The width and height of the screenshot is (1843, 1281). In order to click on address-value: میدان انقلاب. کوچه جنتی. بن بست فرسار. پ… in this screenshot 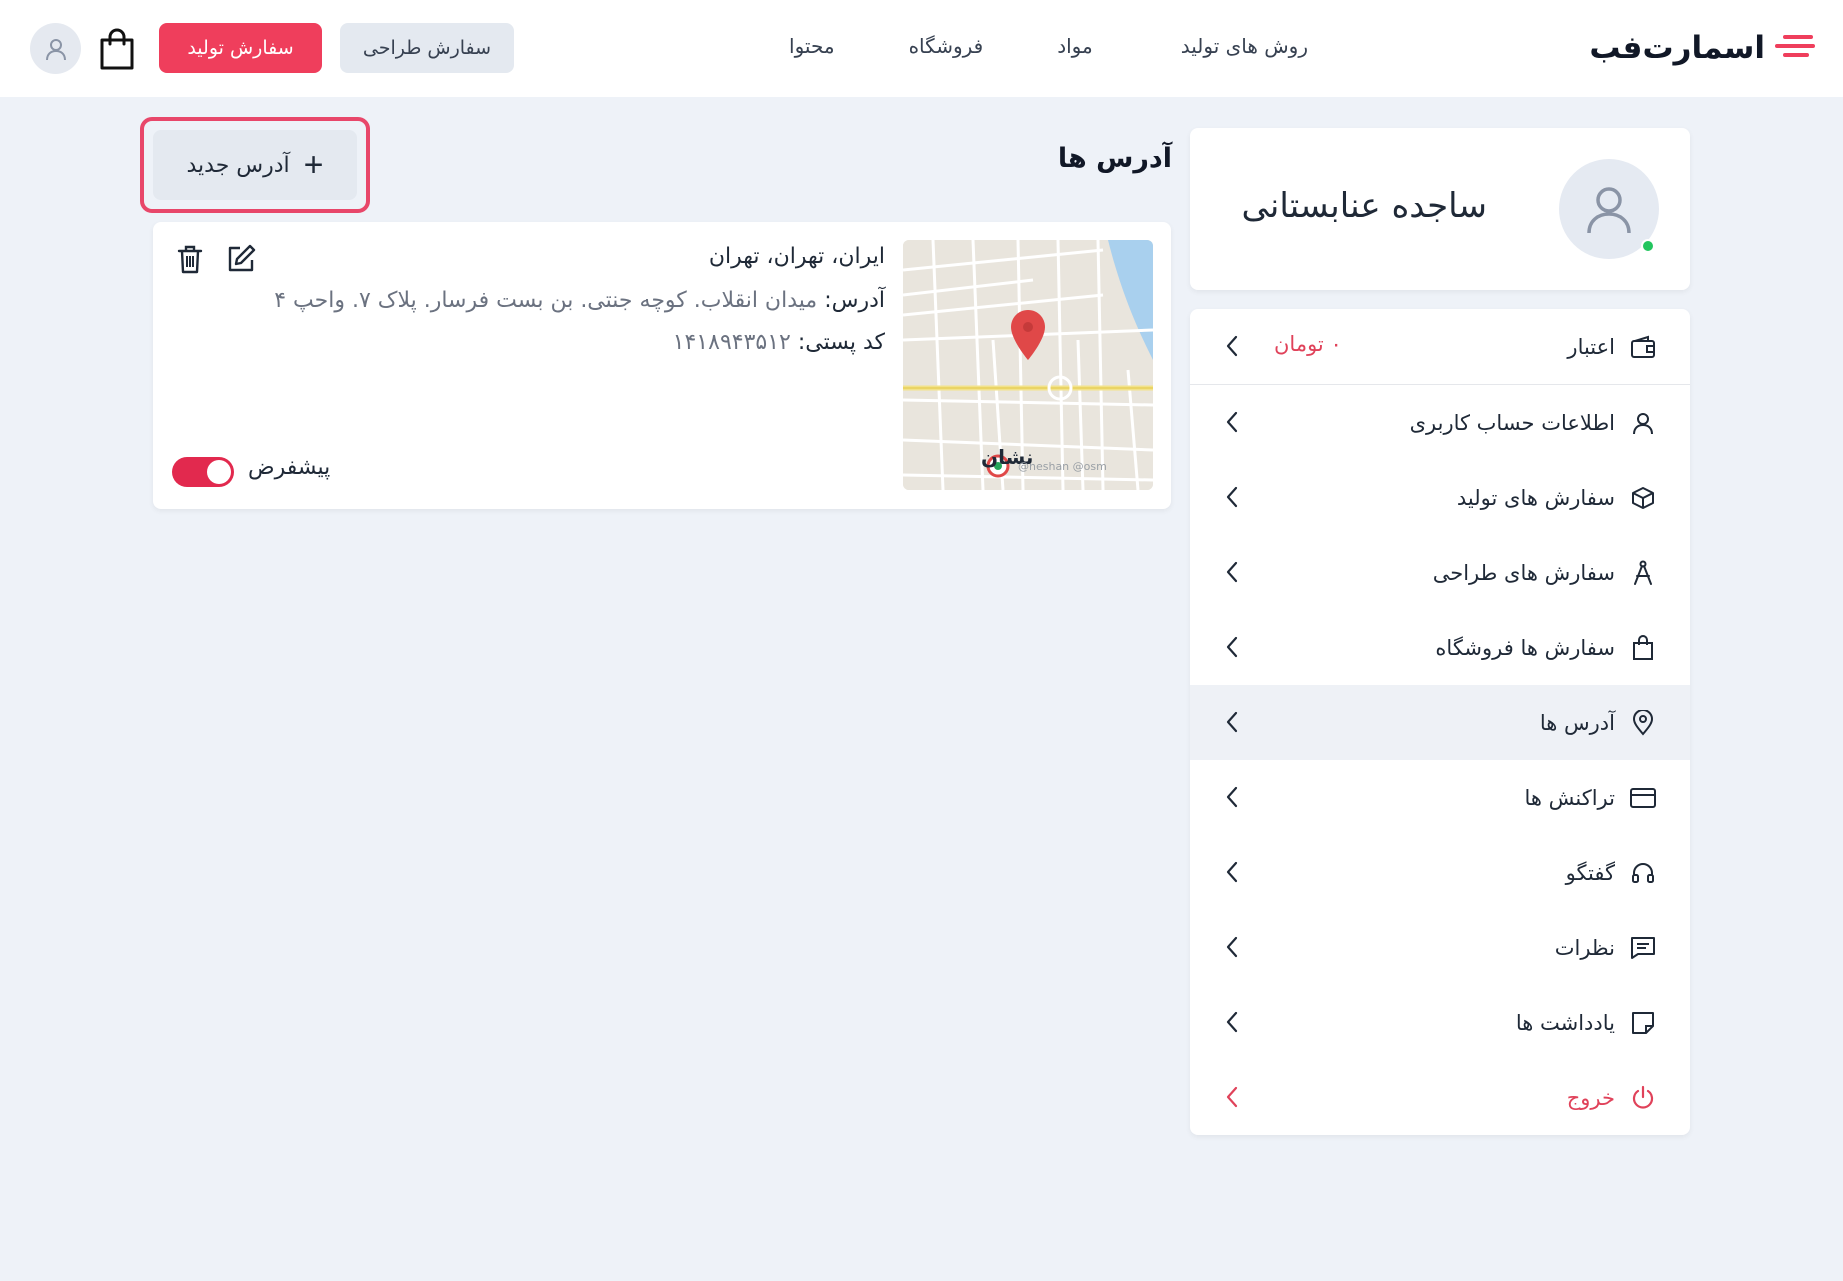, I will do `click(546, 300)`.